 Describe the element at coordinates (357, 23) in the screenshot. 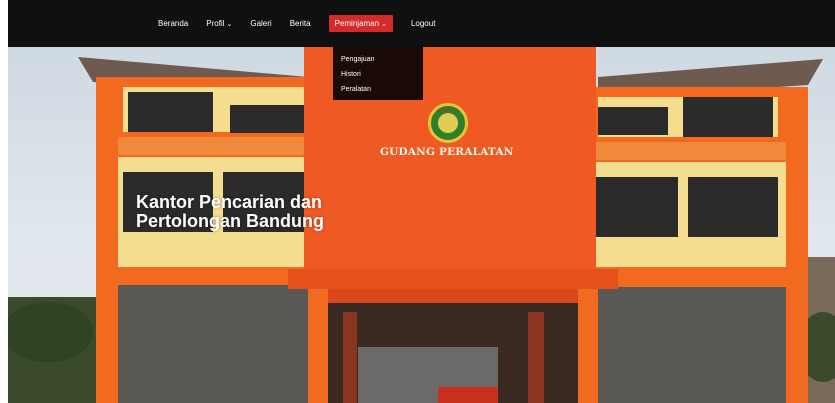

I see `nav-item-label: Peminjaman` at that location.